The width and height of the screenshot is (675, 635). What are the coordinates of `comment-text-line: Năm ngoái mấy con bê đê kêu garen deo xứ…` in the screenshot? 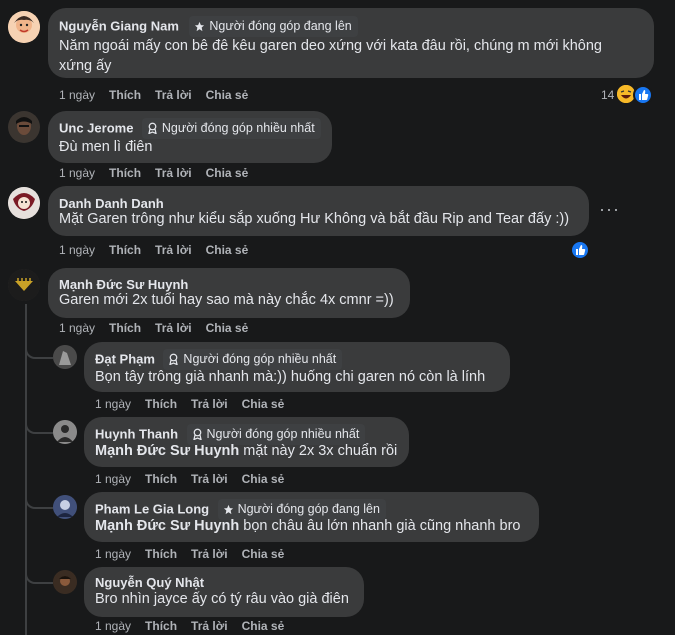 It's located at (330, 46).